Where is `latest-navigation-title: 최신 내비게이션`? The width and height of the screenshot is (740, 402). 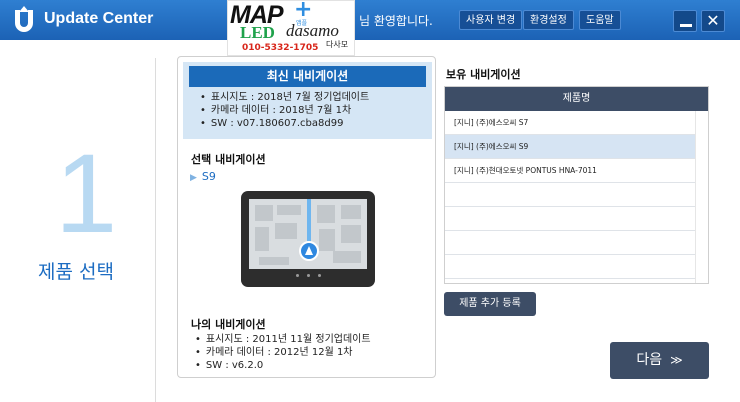
latest-navigation-title: 최신 내비게이션 is located at coordinates (307, 76).